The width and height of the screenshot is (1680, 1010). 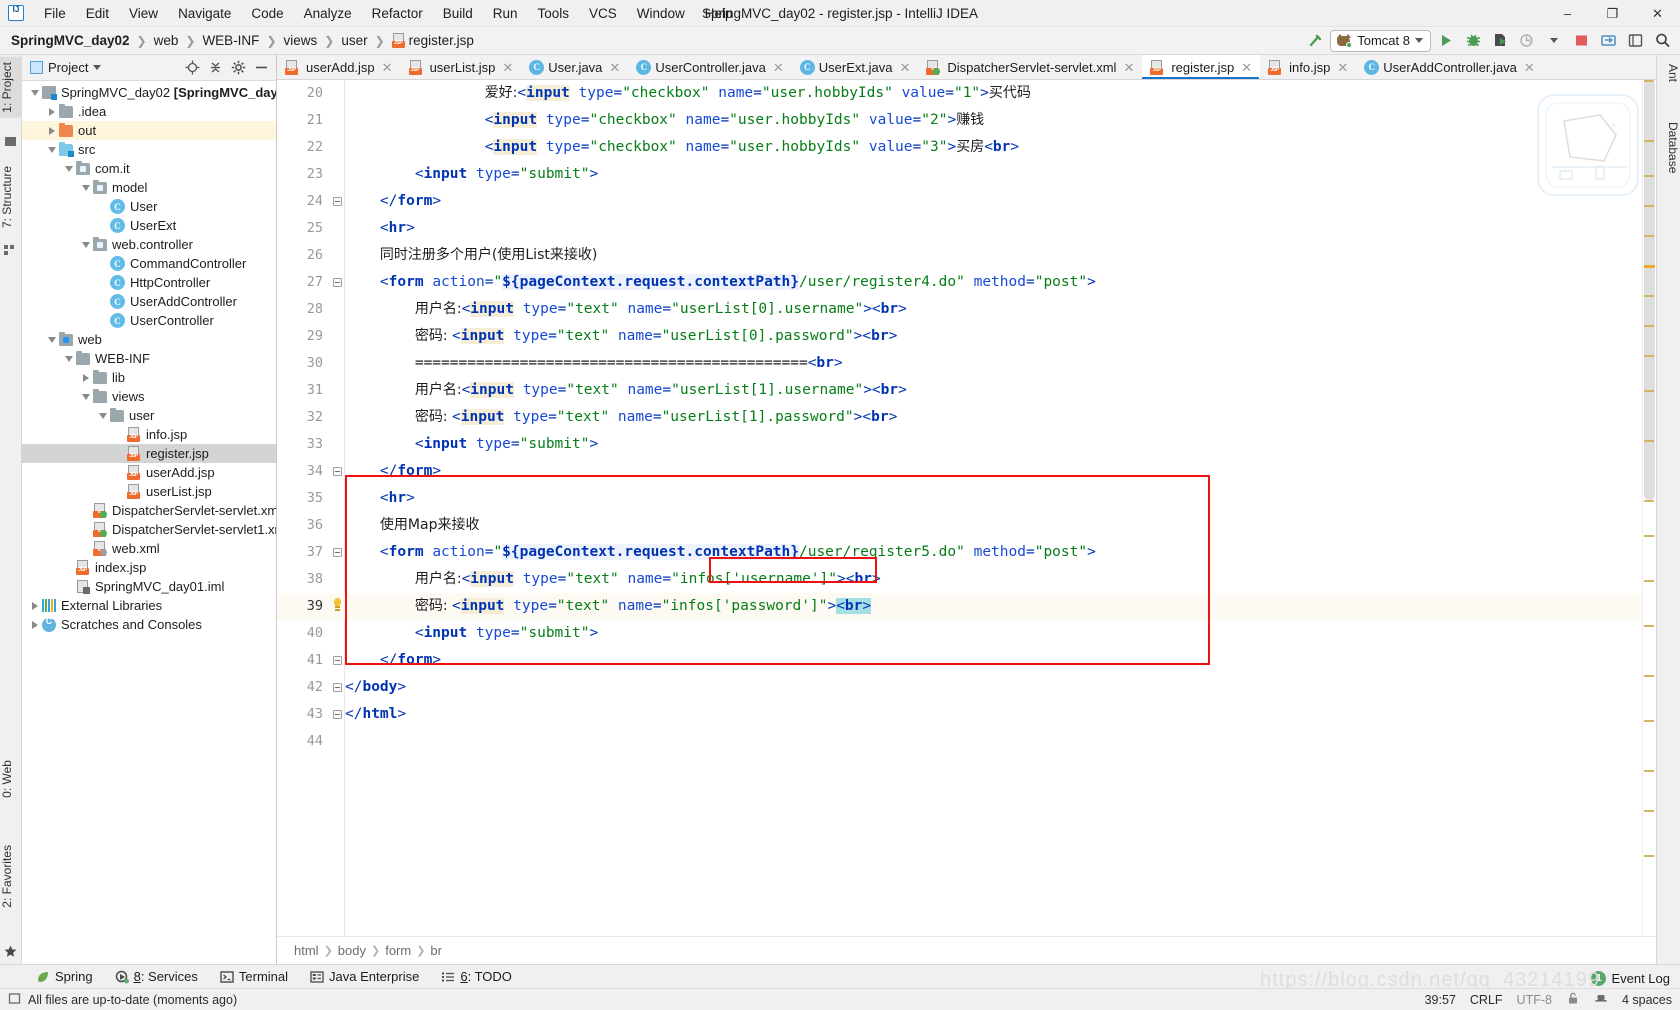 I want to click on tree-node-lib: lib, so click(x=149, y=377).